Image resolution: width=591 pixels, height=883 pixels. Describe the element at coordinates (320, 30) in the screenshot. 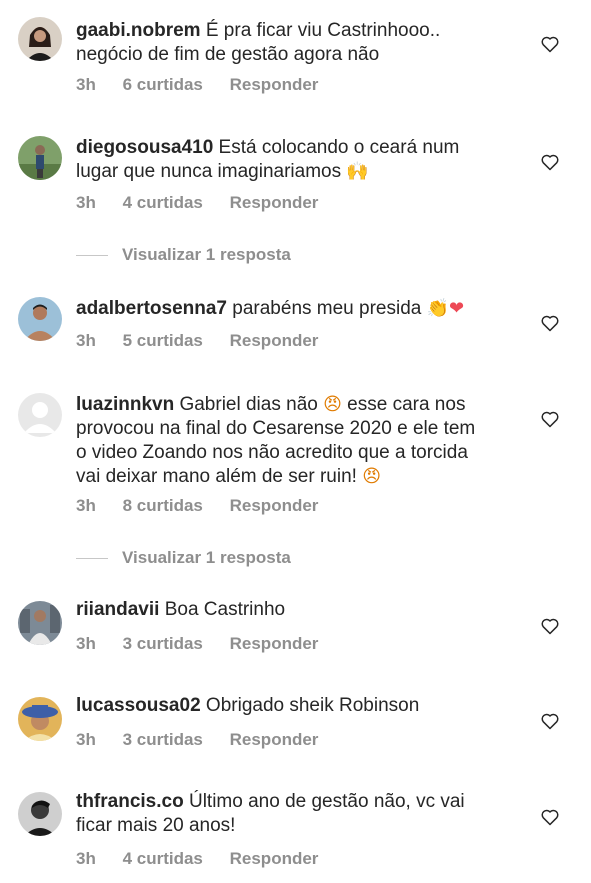

I see `comment-body: É pra ficar viu Castrinhooo..` at that location.